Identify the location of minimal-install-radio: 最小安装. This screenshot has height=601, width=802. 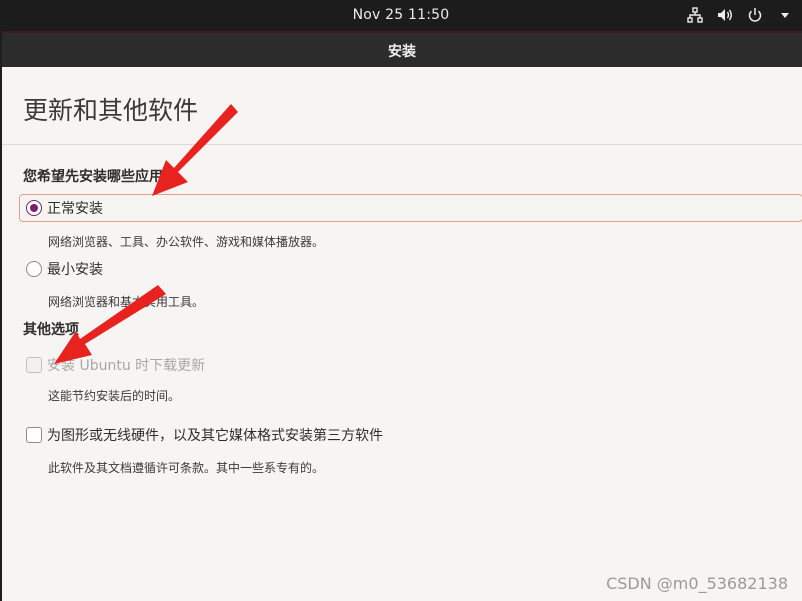
(61, 269).